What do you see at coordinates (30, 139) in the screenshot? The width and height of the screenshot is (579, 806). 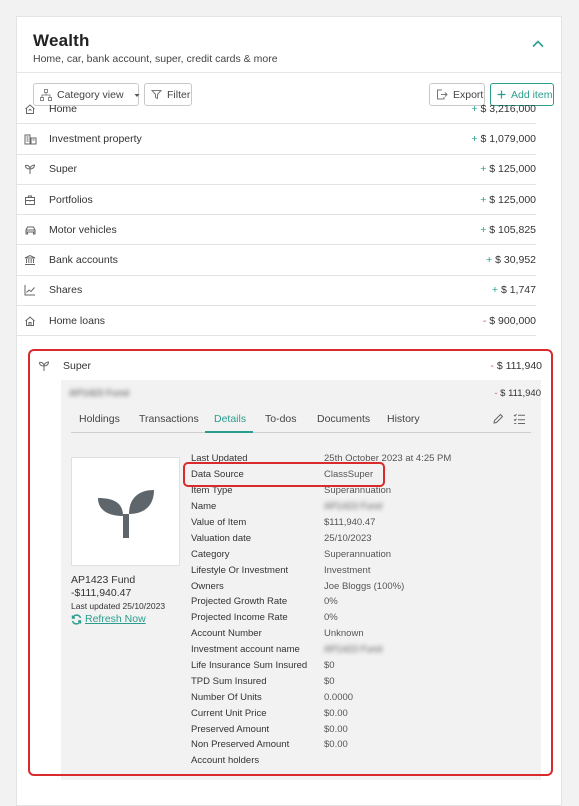 I see `buildings-icon` at bounding box center [30, 139].